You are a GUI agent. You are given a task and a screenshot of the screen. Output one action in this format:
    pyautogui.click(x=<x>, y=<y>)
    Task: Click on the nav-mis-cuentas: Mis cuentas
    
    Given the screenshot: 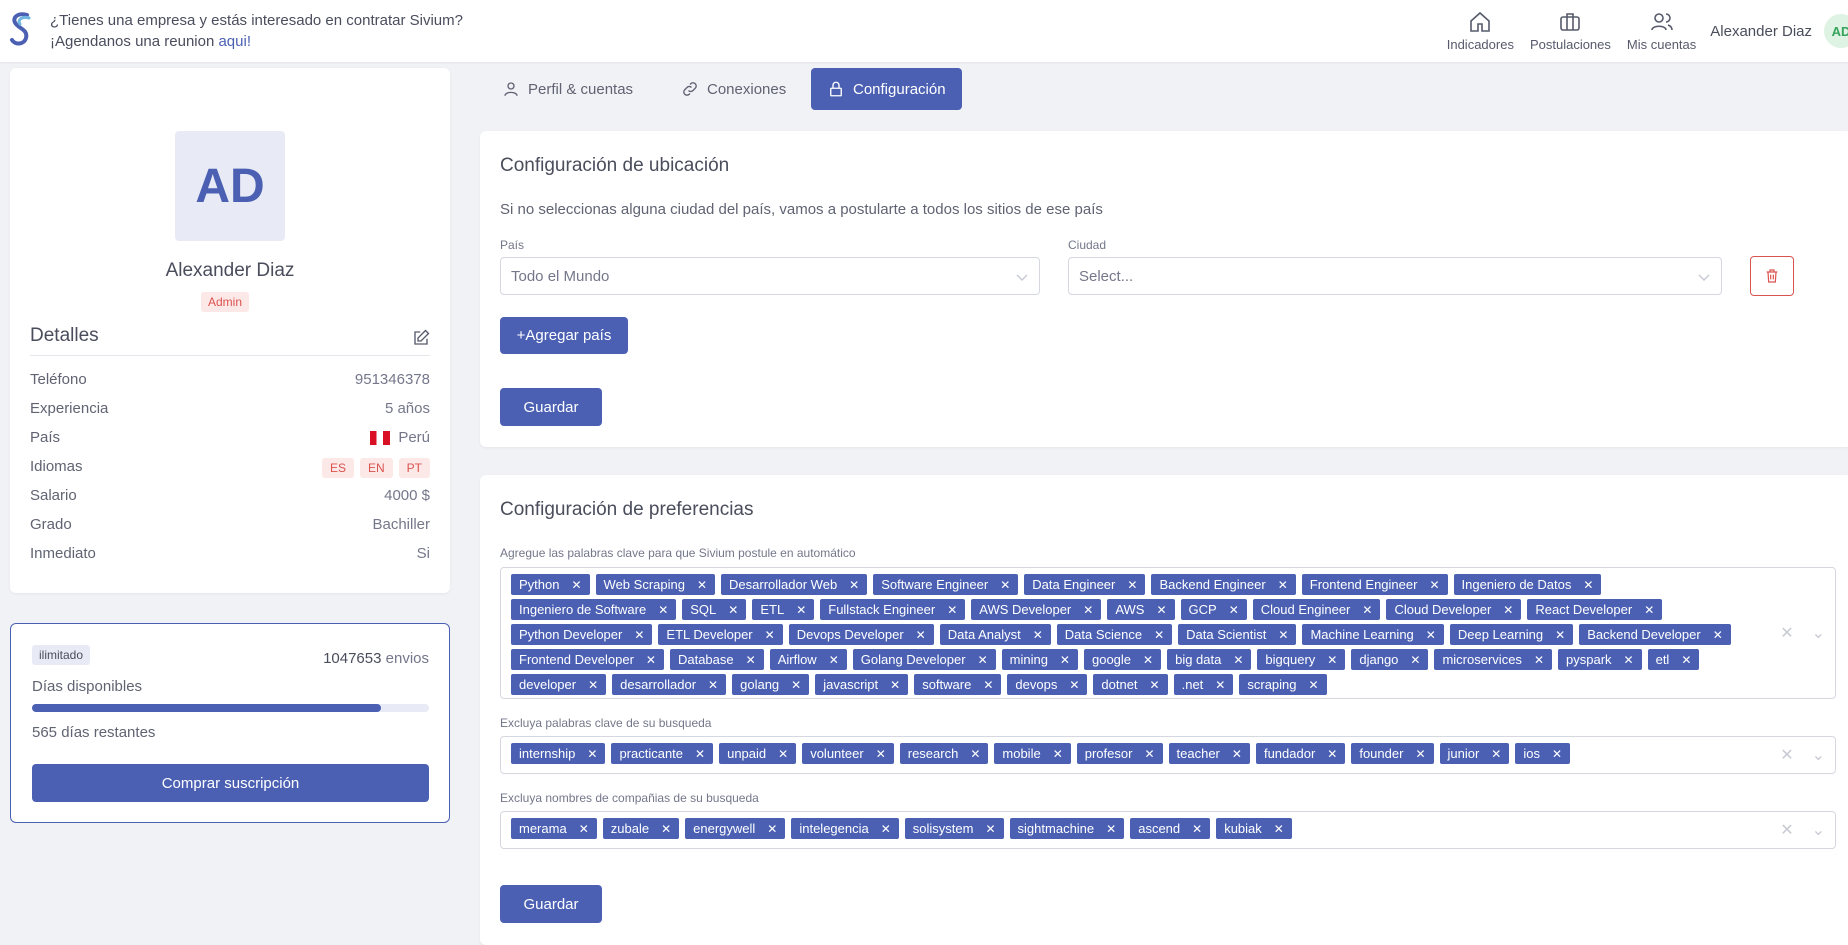 What is the action you would take?
    pyautogui.click(x=1661, y=31)
    